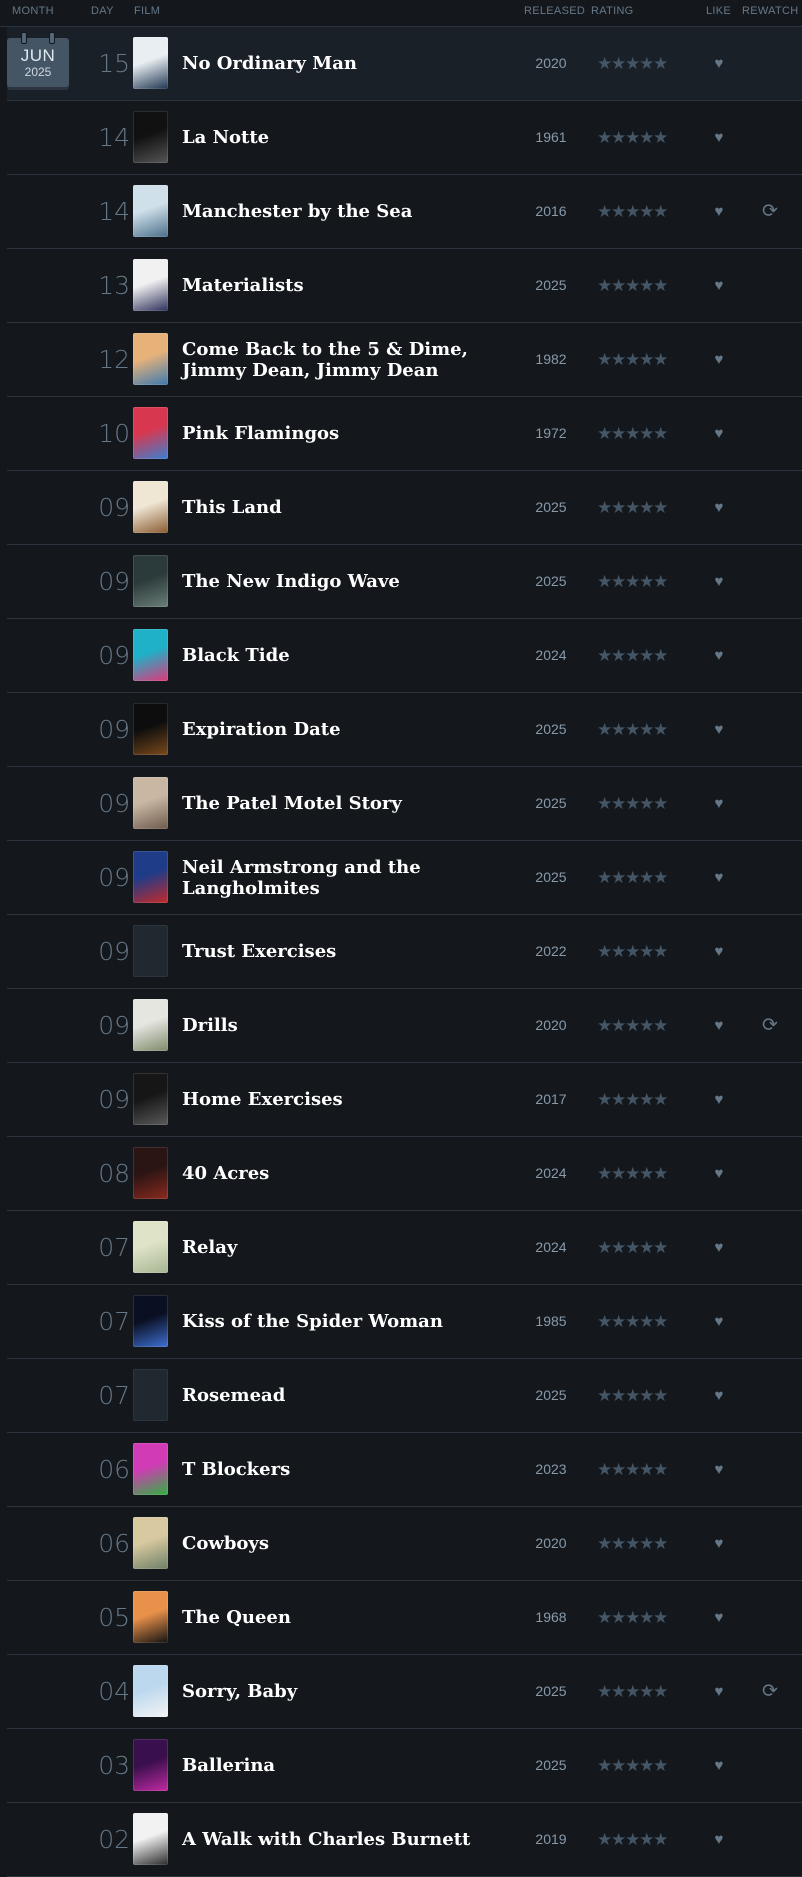 The width and height of the screenshot is (802, 1877). What do you see at coordinates (332, 507) in the screenshot?
I see `film-title: This Land` at bounding box center [332, 507].